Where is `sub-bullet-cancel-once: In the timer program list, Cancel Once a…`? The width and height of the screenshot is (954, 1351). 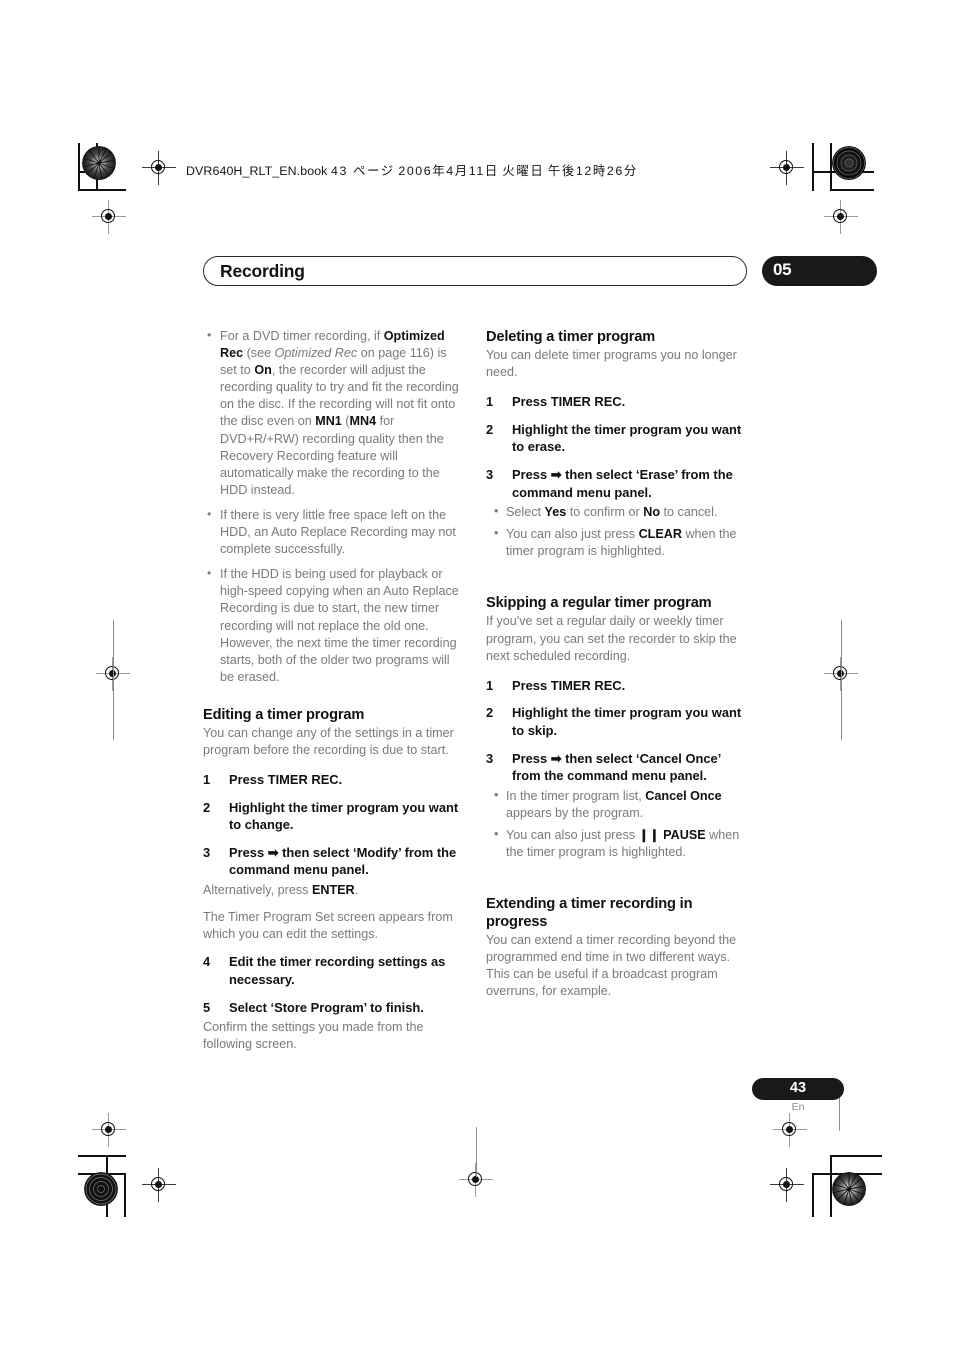 sub-bullet-cancel-once: In the timer program list, Cancel Once a… is located at coordinates (617, 804).